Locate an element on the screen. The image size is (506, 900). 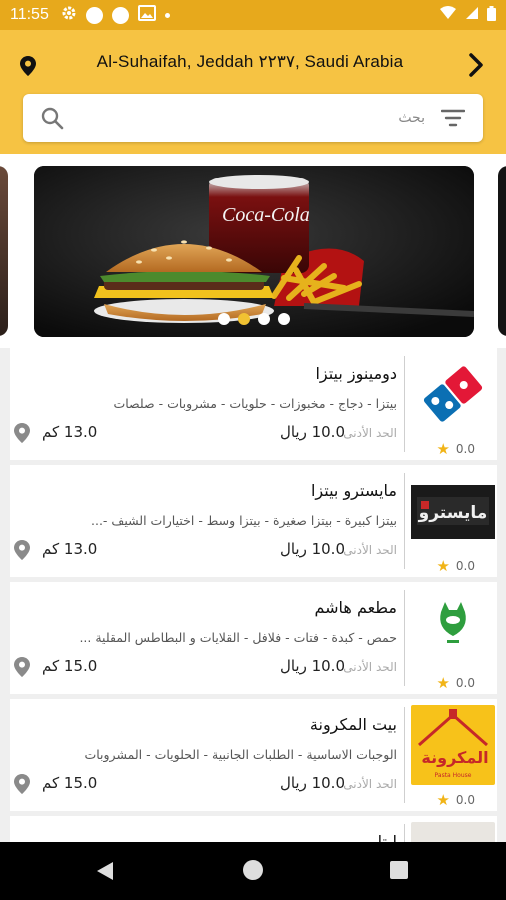
pasta-house-logo: المكرونة Pasta House is located at coordinates (453, 745).